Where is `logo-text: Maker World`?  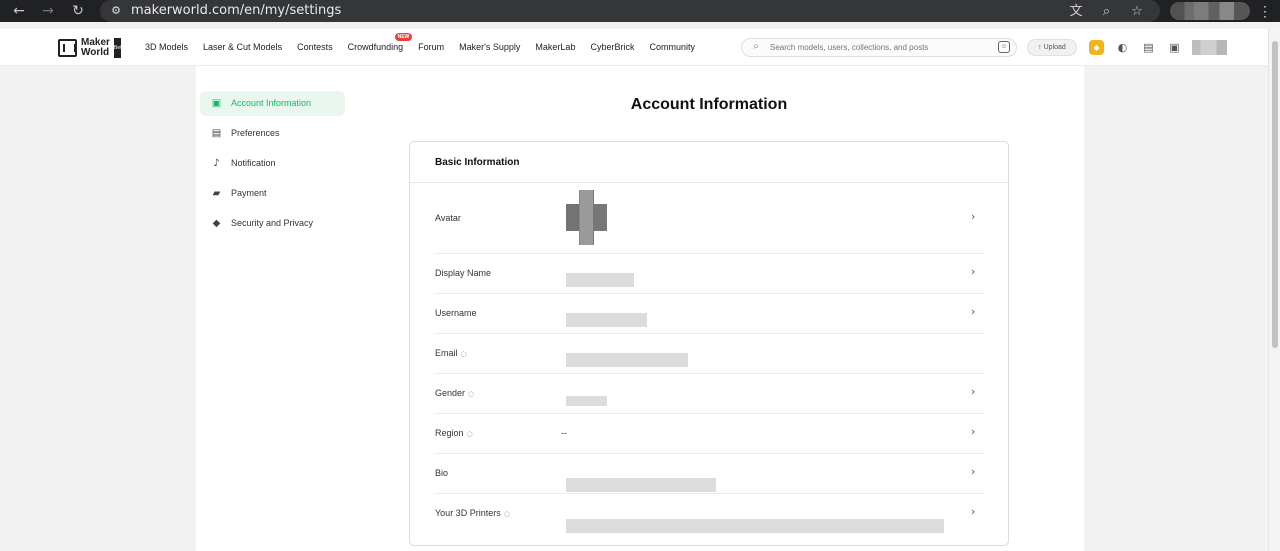 logo-text: Maker World is located at coordinates (99, 48).